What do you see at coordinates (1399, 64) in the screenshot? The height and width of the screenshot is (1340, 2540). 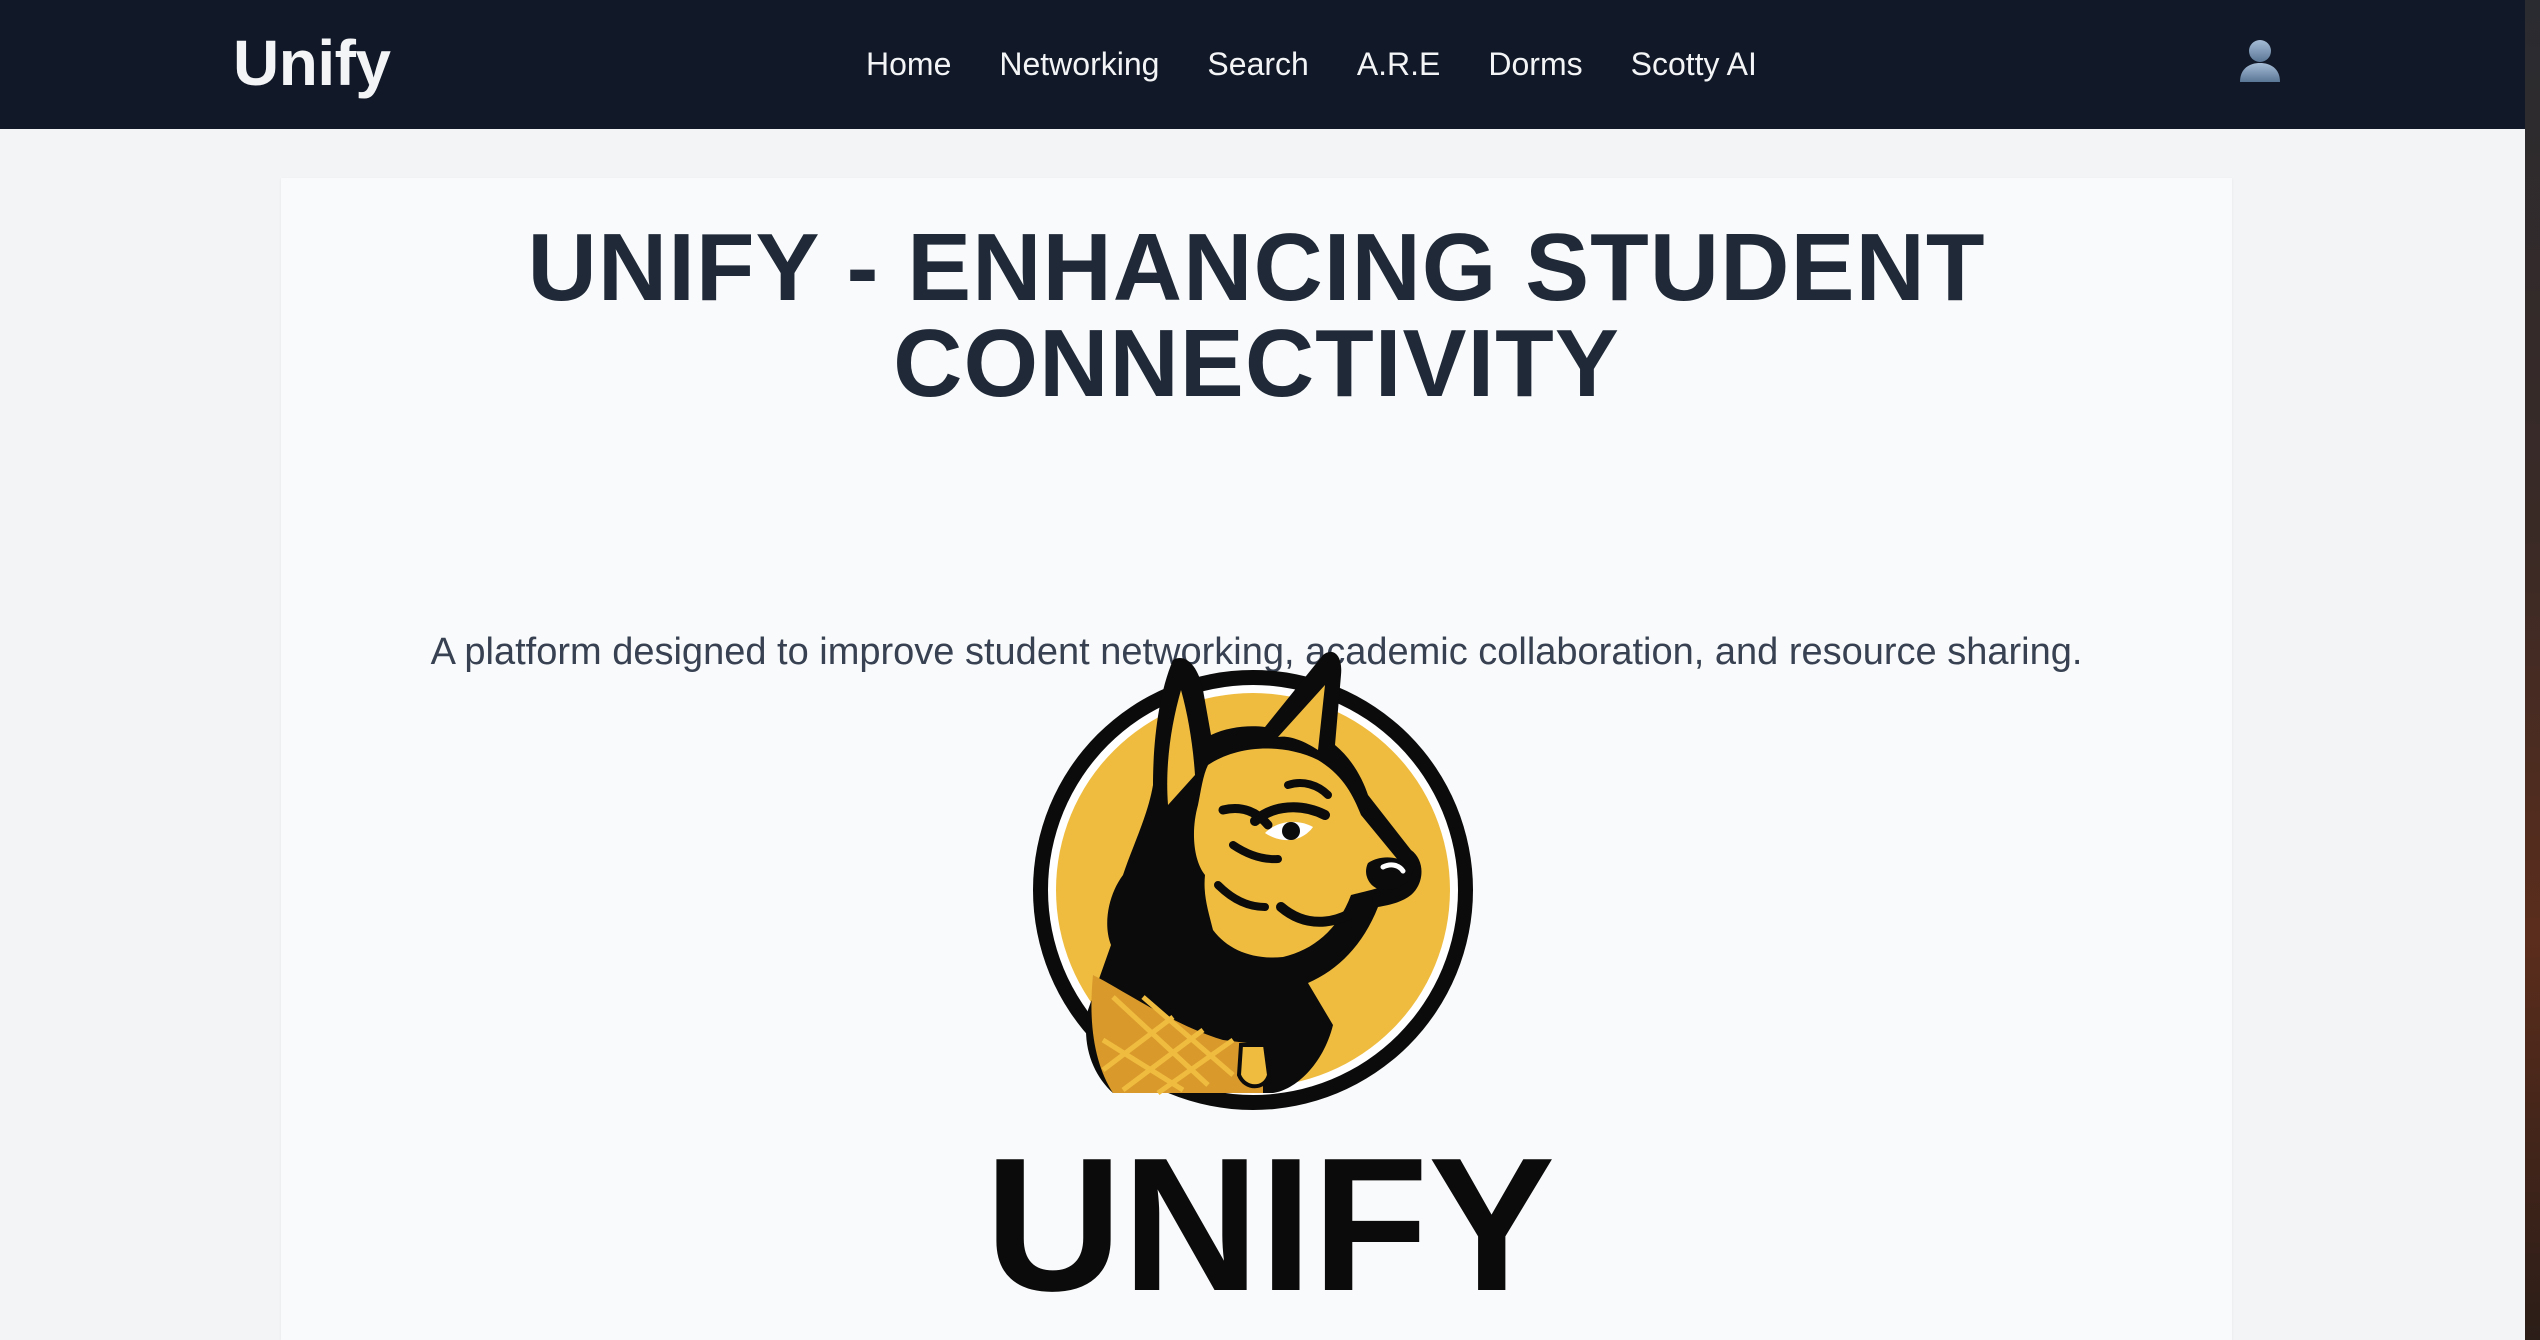 I see `nav-link-are: A.R.E` at bounding box center [1399, 64].